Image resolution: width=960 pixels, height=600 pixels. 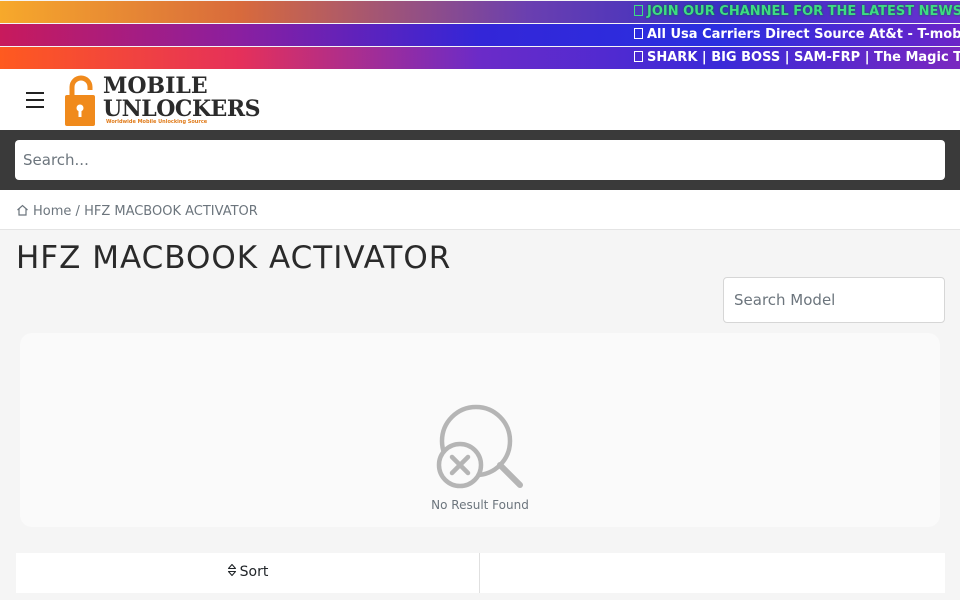 What do you see at coordinates (803, 11) in the screenshot?
I see `ticker-text: JOIN OUR CHANNEL FOR THE LATEST NEWS` at bounding box center [803, 11].